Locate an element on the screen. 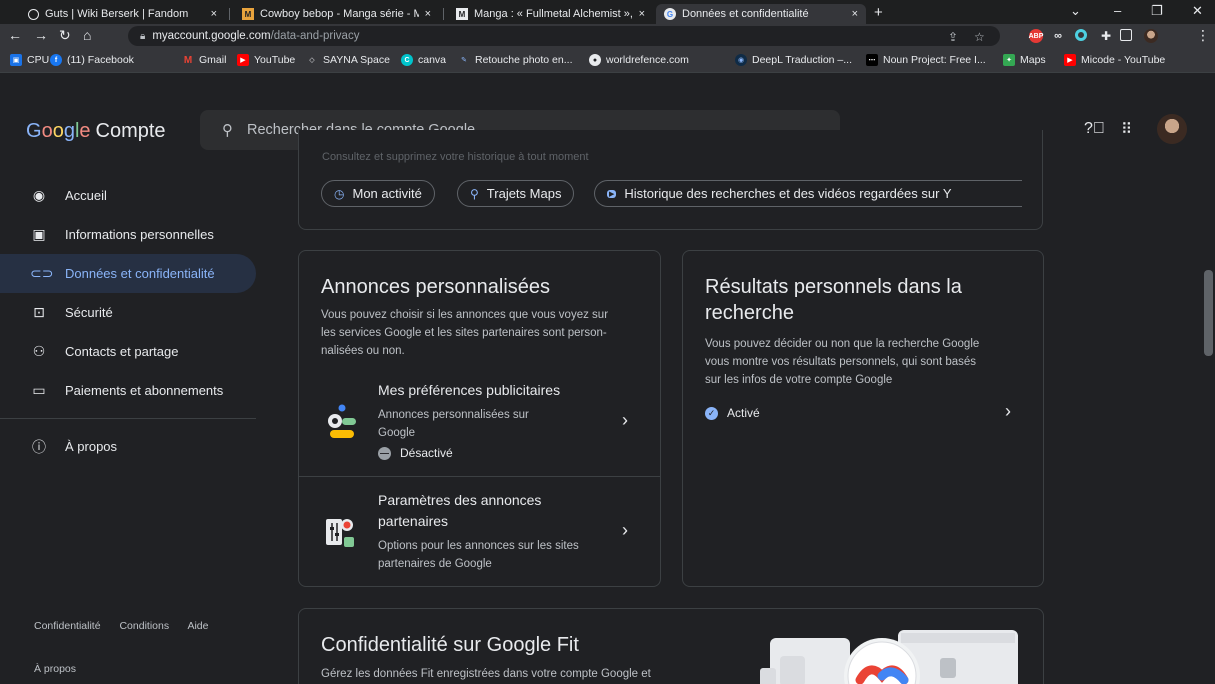 The width and height of the screenshot is (1215, 684). footer-link-a-propos: À propos is located at coordinates (55, 669).